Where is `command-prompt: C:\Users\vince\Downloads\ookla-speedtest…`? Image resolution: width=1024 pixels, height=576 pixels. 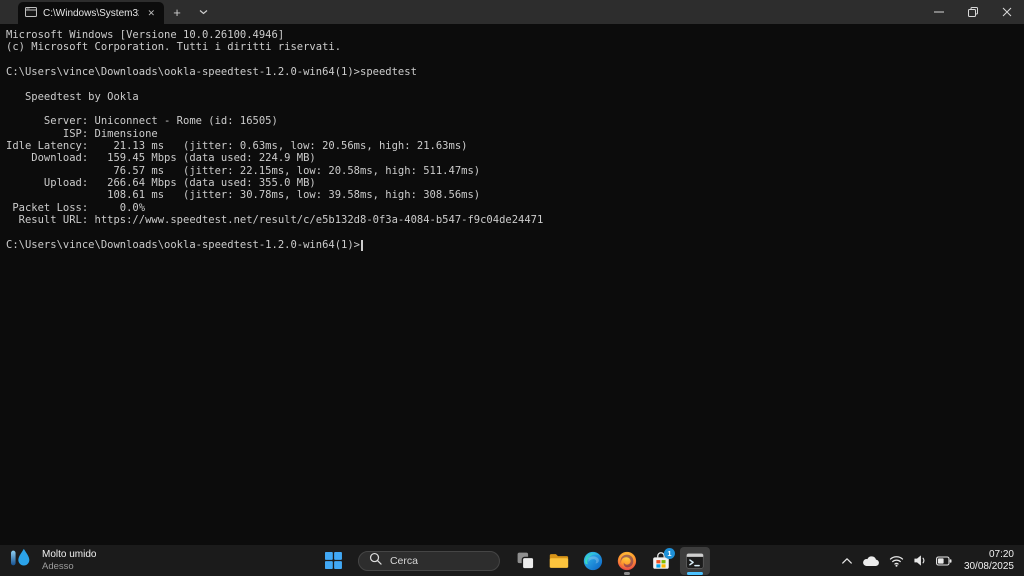
command-prompt: C:\Users\vince\Downloads\ookla-speedtest… is located at coordinates (183, 244).